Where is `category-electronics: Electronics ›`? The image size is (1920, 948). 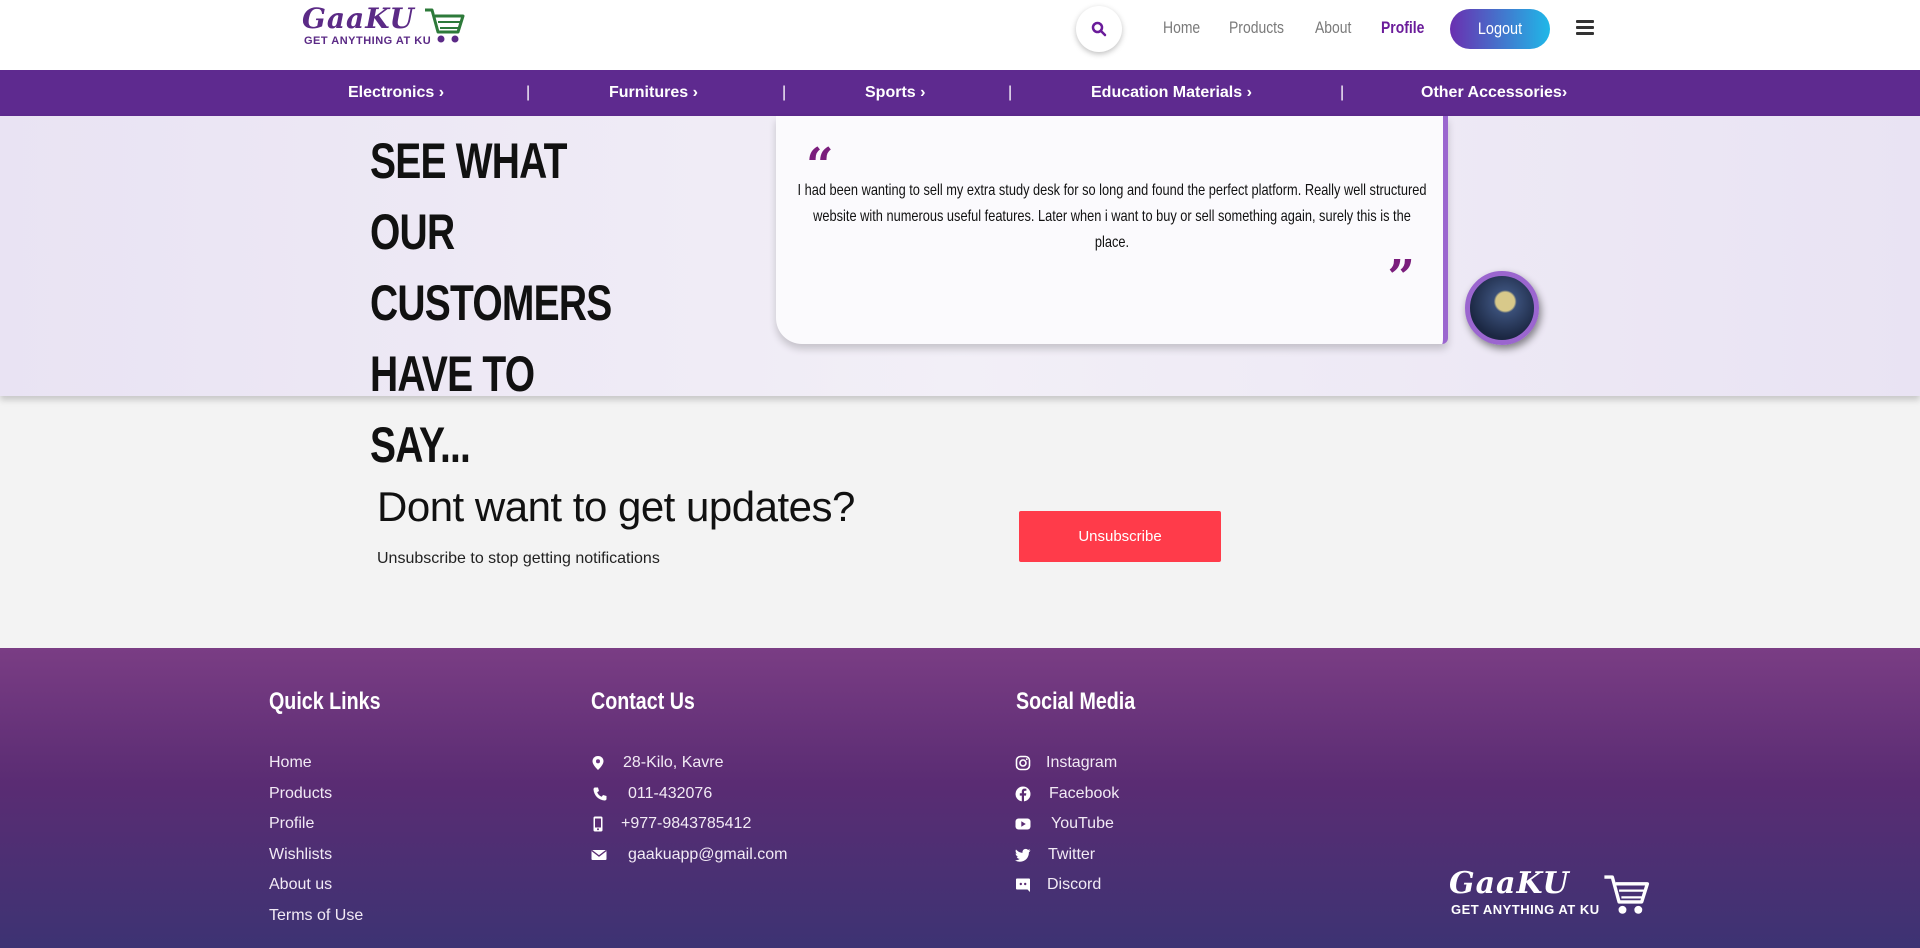
category-electronics: Electronics › is located at coordinates (396, 93).